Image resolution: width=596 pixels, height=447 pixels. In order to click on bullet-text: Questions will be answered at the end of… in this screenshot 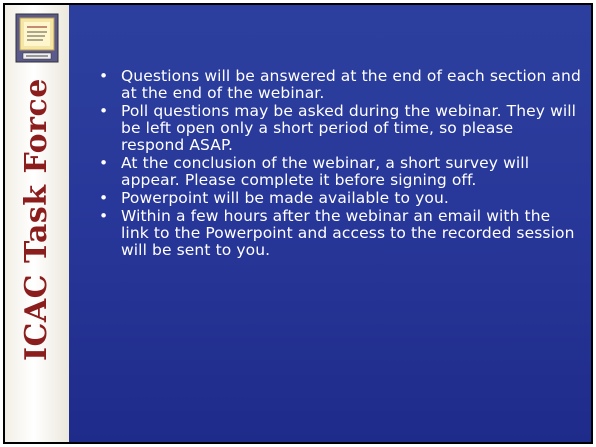, I will do `click(351, 84)`.